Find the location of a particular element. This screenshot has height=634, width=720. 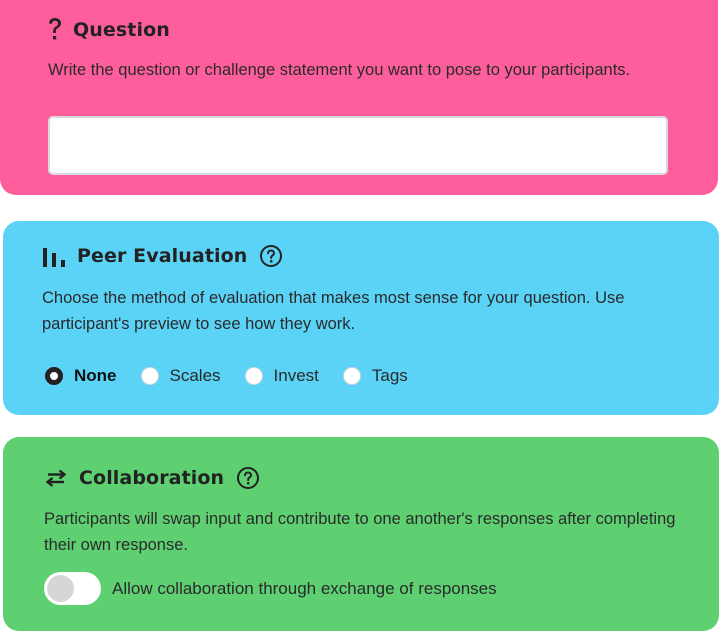

peer-evaluation-header: Peer Evaluation is located at coordinates (162, 256).